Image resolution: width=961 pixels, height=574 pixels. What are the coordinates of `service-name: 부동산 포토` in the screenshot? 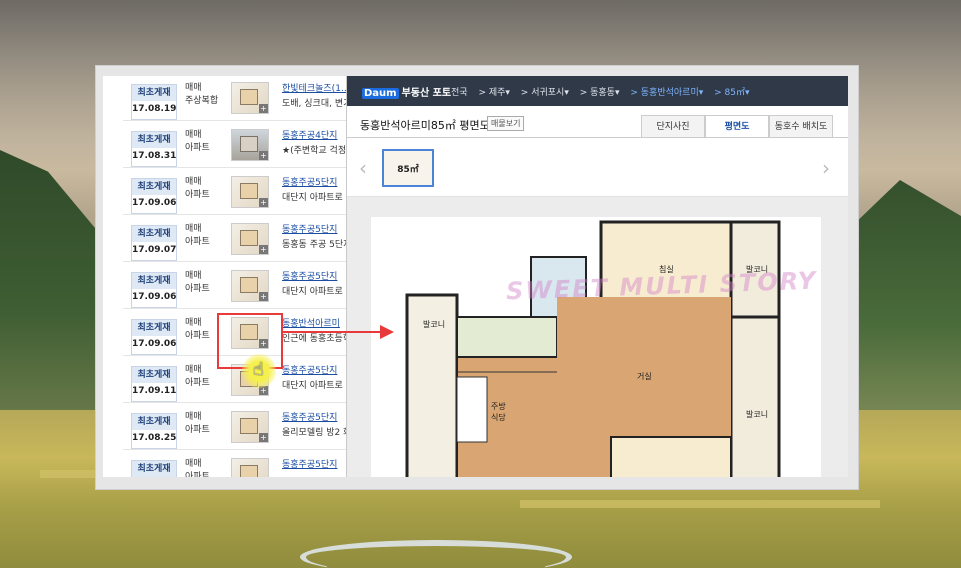 It's located at (426, 93).